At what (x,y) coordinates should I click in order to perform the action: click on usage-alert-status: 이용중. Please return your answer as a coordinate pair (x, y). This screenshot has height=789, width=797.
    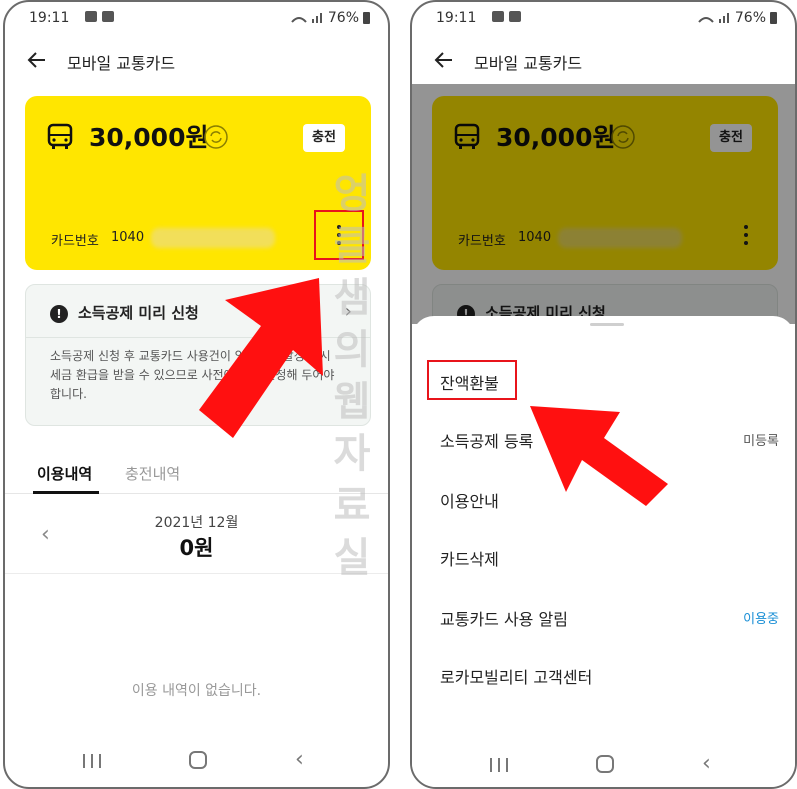
    Looking at the image, I should click on (761, 619).